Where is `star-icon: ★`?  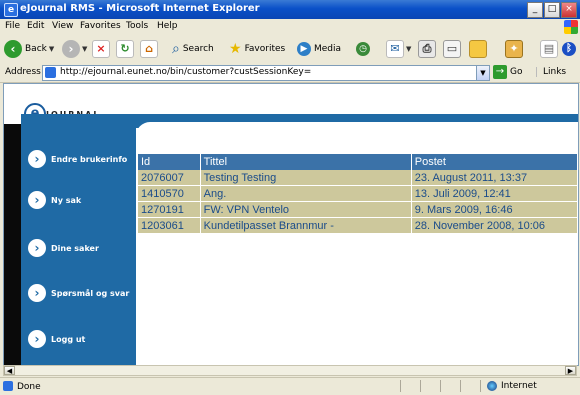 star-icon: ★ is located at coordinates (235, 49).